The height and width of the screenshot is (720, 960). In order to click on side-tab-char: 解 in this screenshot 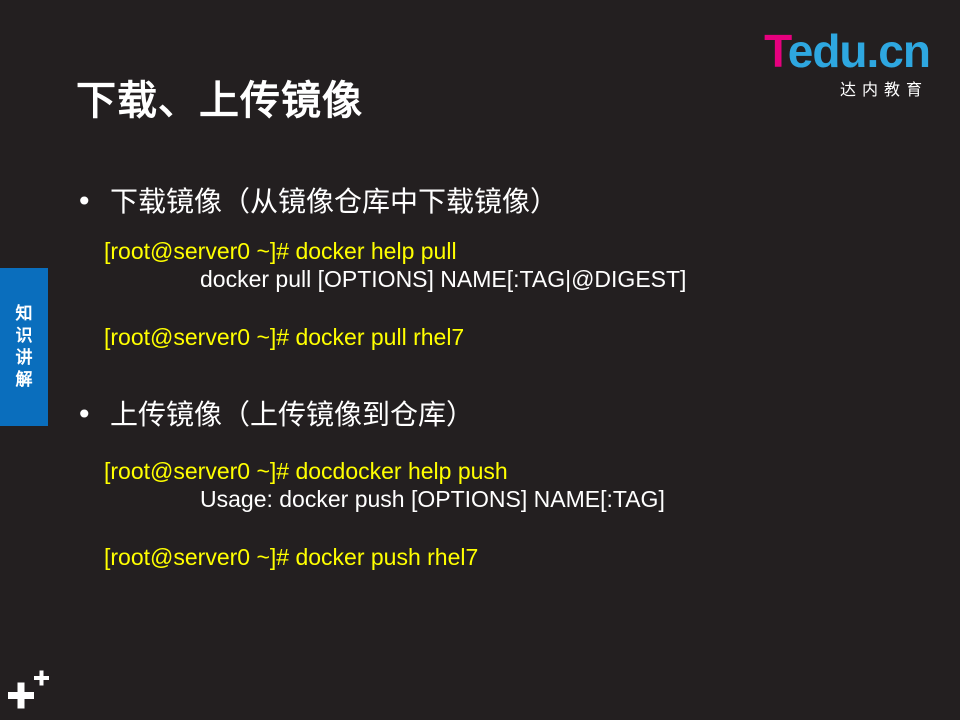, I will do `click(24, 380)`.